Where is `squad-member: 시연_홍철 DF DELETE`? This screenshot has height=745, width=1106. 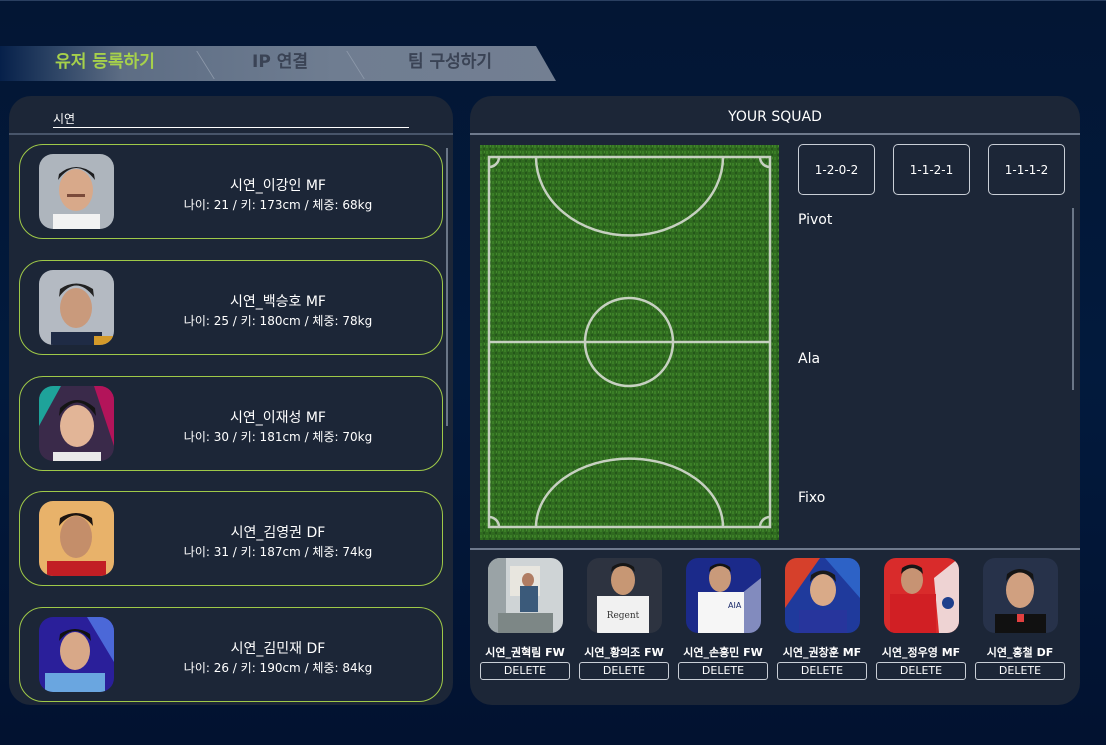
squad-member: 시연_홍철 DF DELETE is located at coordinates (1020, 620).